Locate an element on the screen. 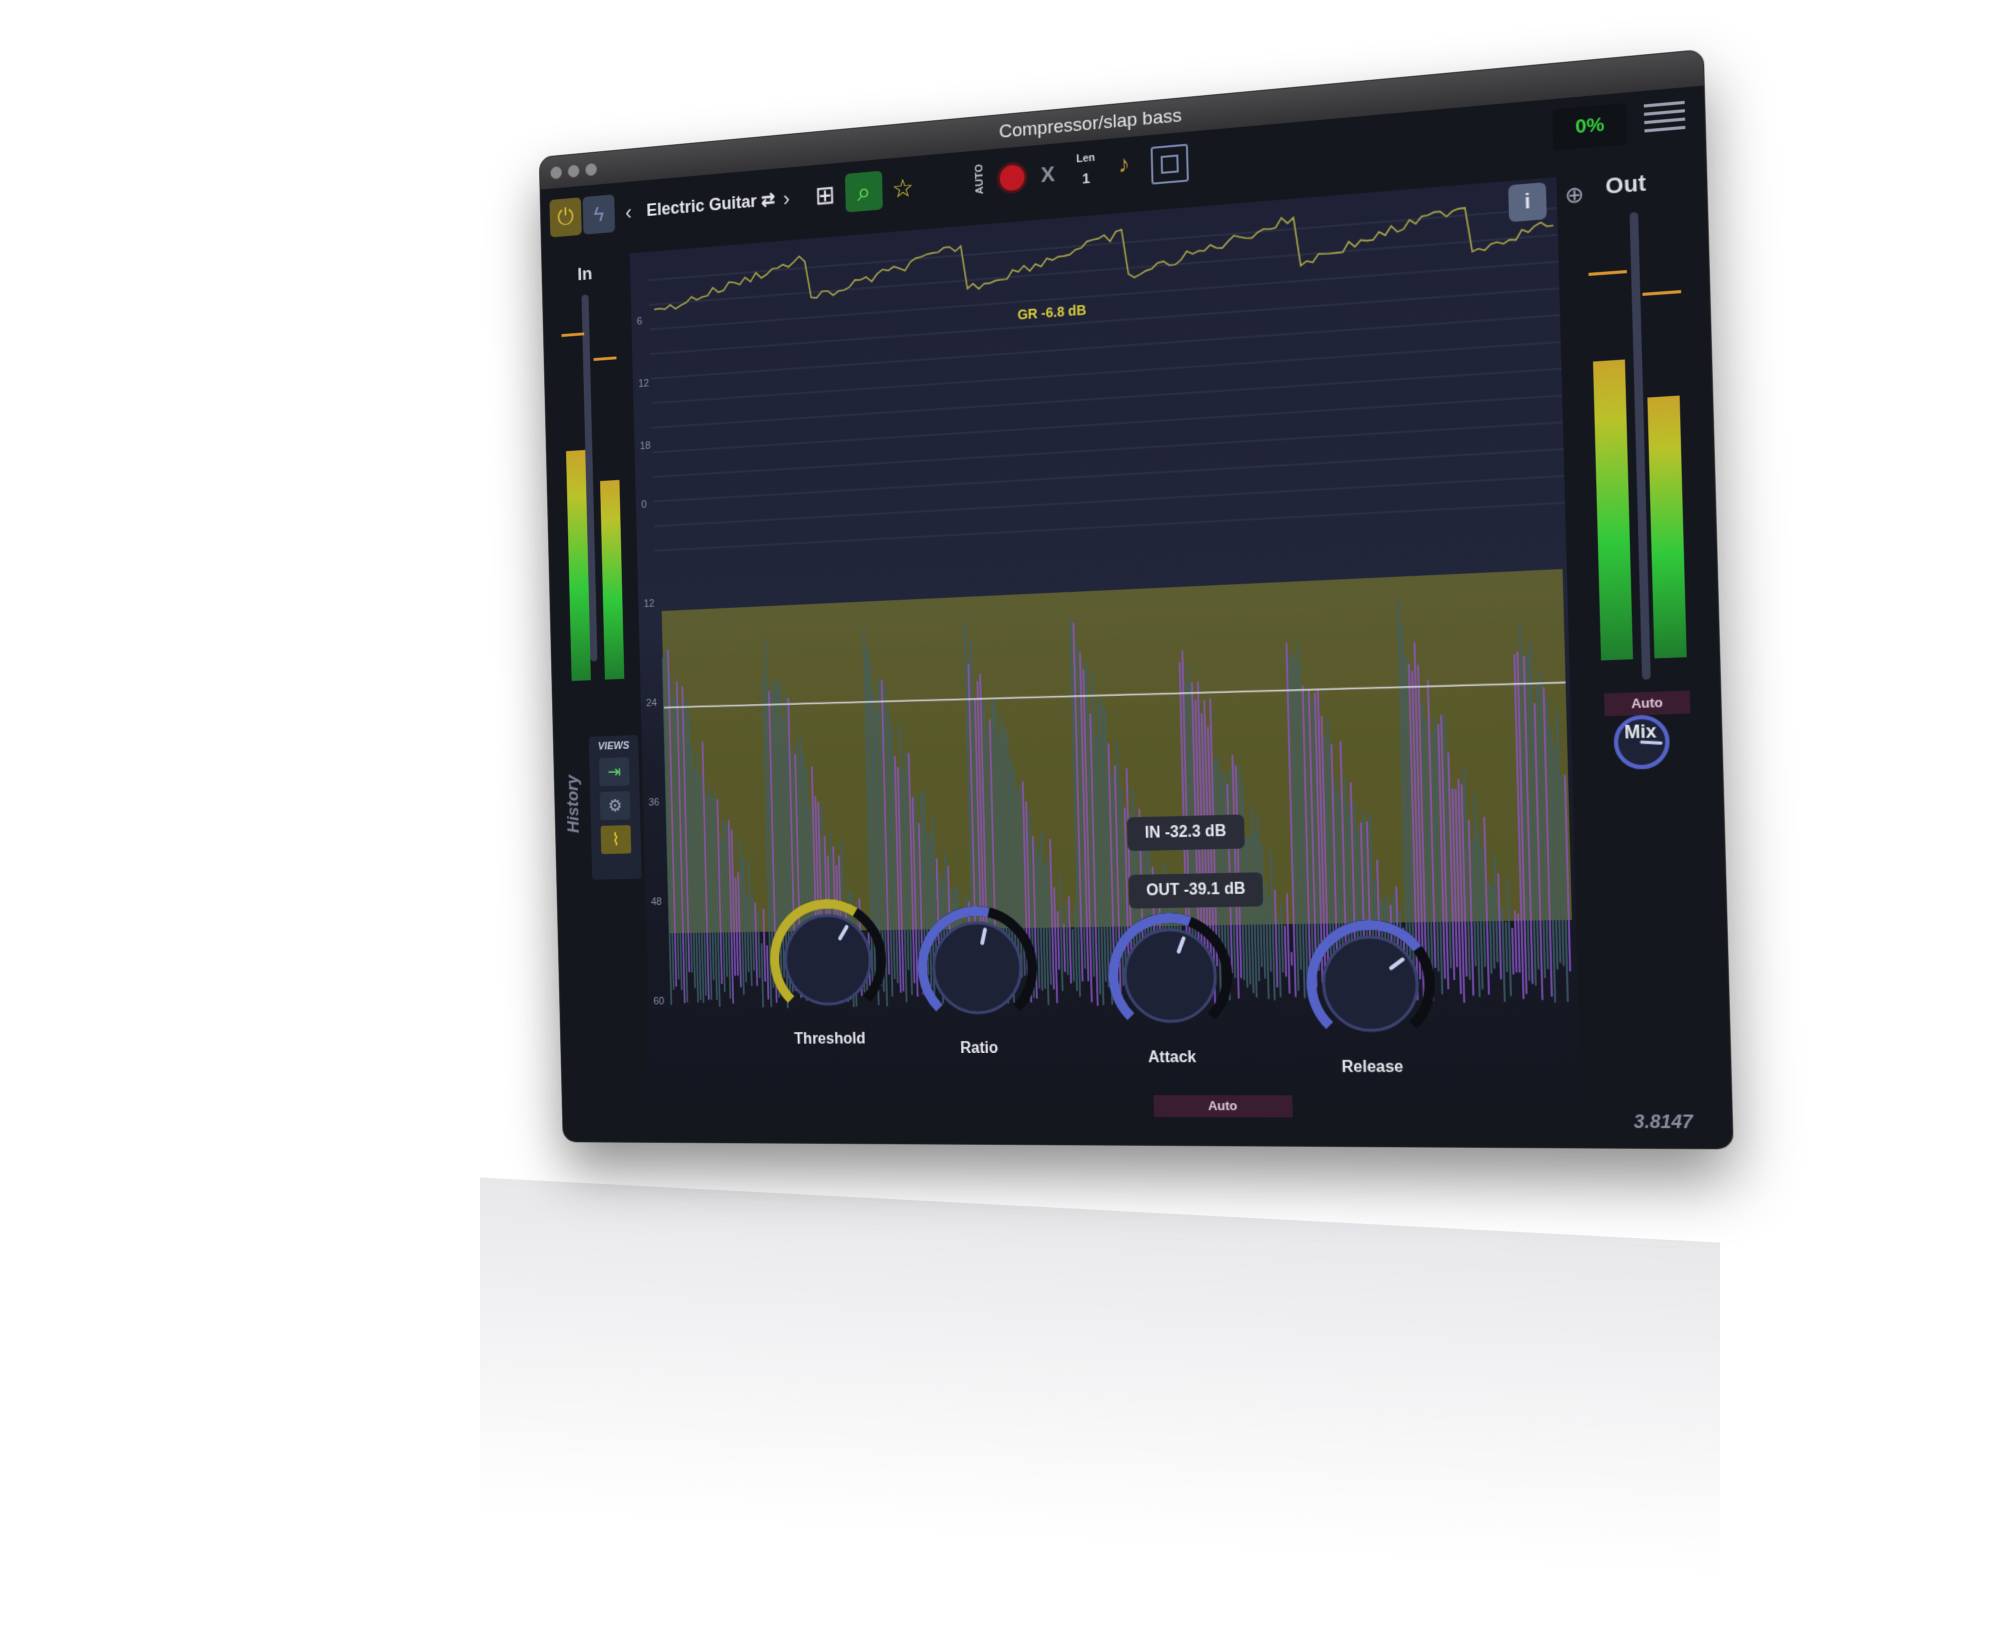  release-auto-badge: Auto is located at coordinates (1223, 1106).